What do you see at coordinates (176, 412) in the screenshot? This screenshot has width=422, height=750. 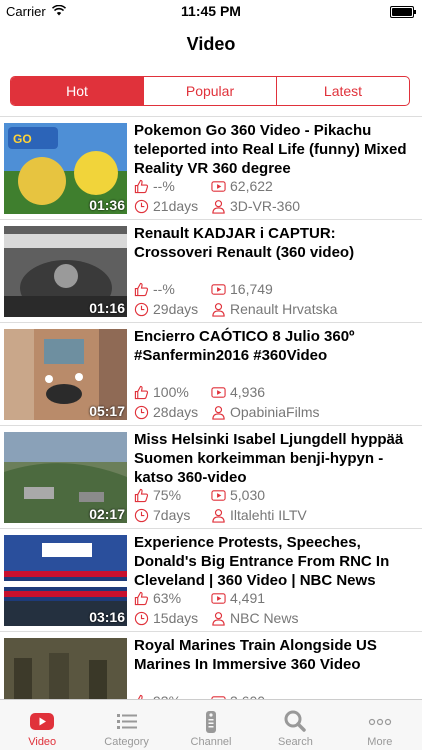 I see `video-age-value: 28days` at bounding box center [176, 412].